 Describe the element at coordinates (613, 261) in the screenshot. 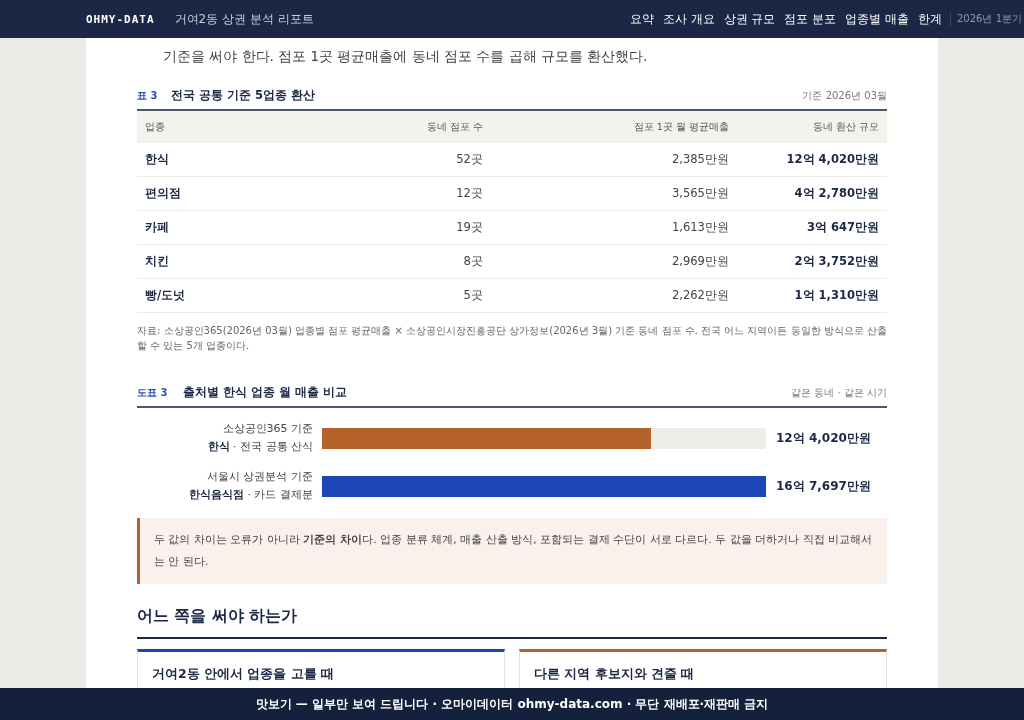

I see `table-cell: 2,969만원` at that location.